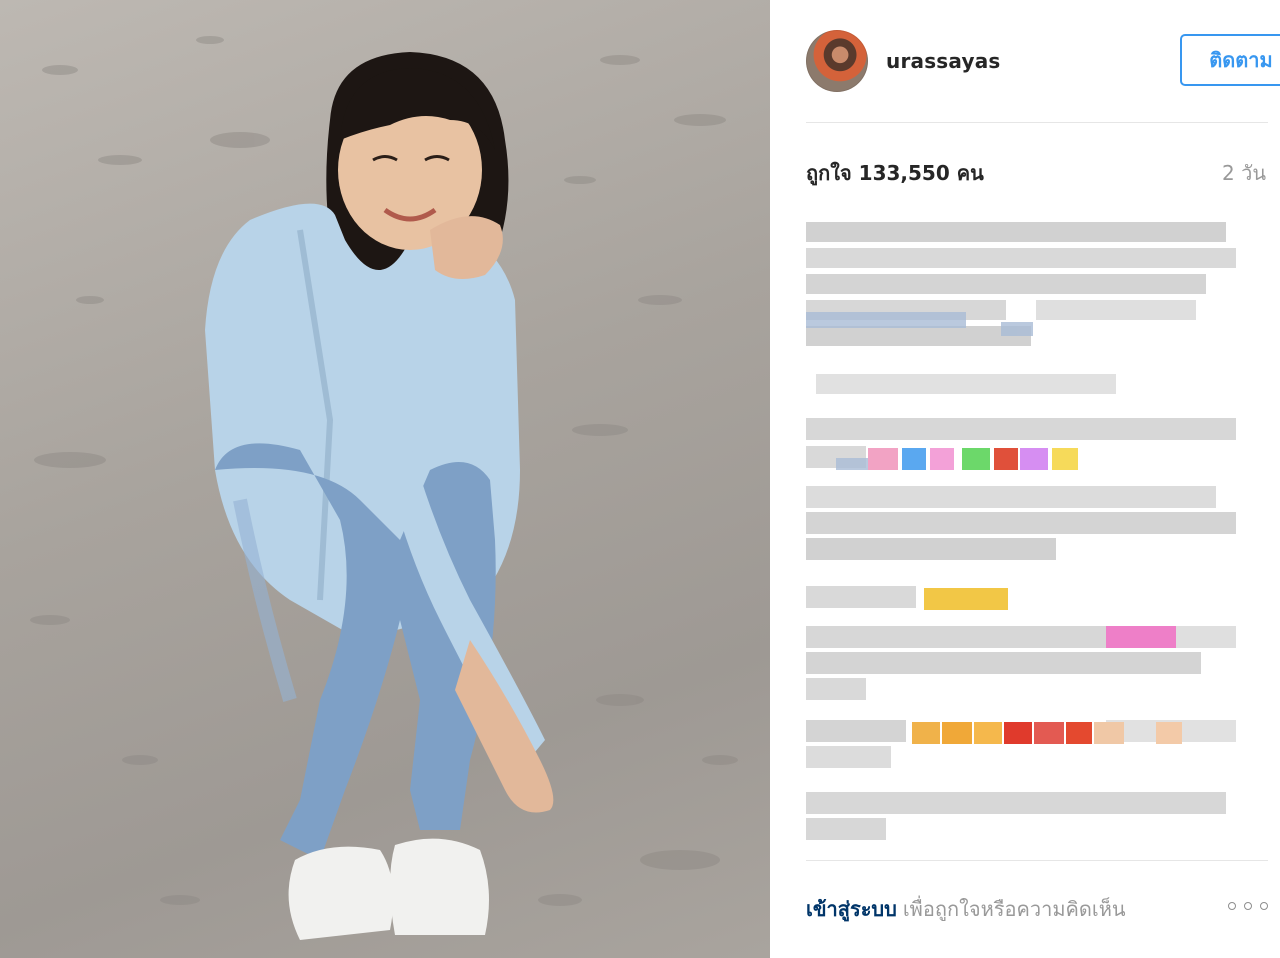 The width and height of the screenshot is (1280, 958). Describe the element at coordinates (943, 61) in the screenshot. I see `username-link: urassayas` at that location.